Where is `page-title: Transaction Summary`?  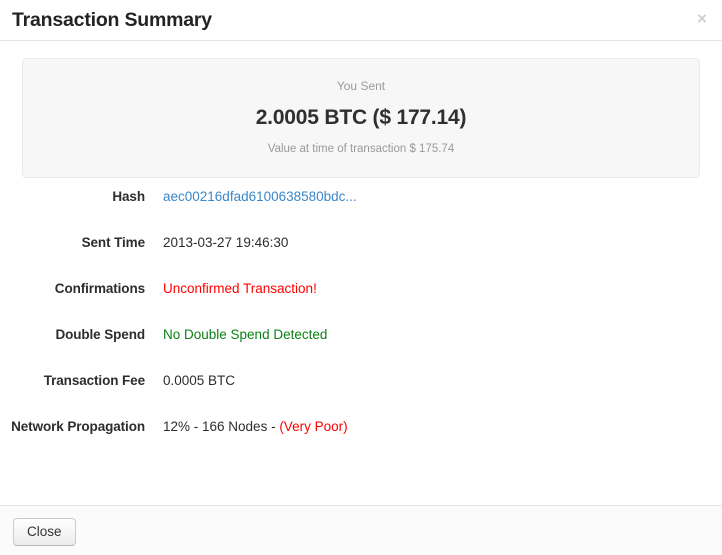 page-title: Transaction Summary is located at coordinates (112, 19).